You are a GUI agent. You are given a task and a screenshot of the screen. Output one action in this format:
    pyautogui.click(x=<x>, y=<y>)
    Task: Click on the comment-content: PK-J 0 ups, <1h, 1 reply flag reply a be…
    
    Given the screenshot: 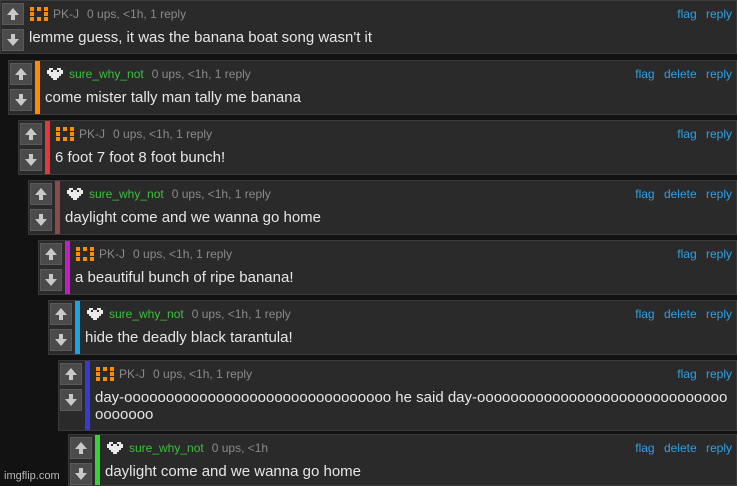 What is the action you would take?
    pyautogui.click(x=405, y=267)
    